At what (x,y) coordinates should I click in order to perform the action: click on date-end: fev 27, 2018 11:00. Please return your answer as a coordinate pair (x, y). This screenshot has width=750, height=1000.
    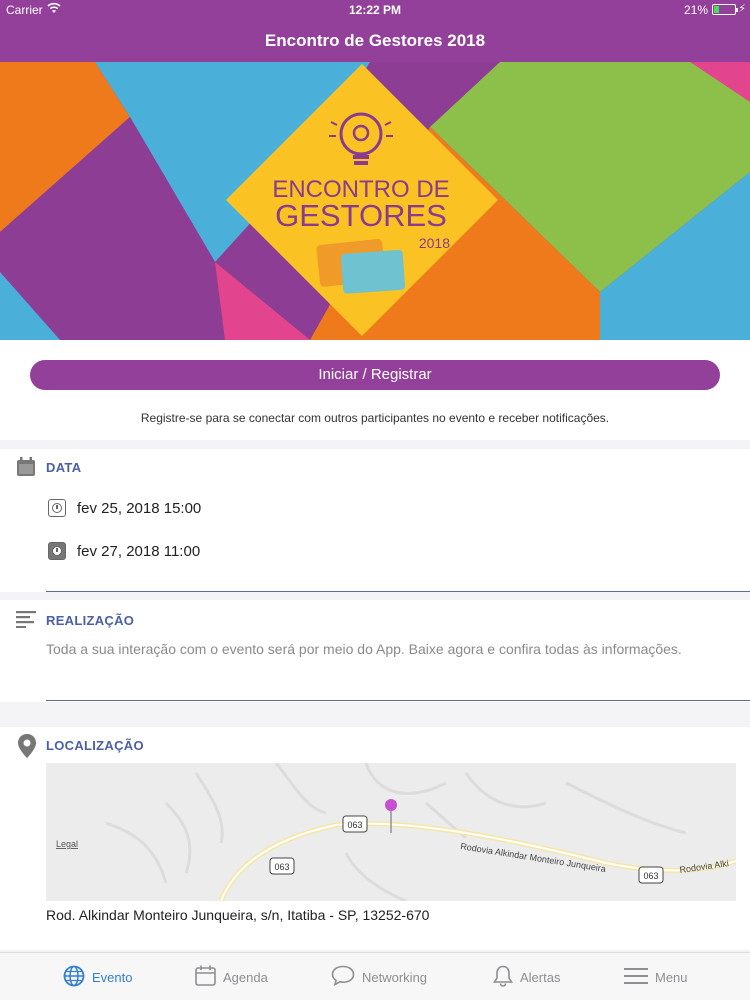
    Looking at the image, I should click on (139, 551).